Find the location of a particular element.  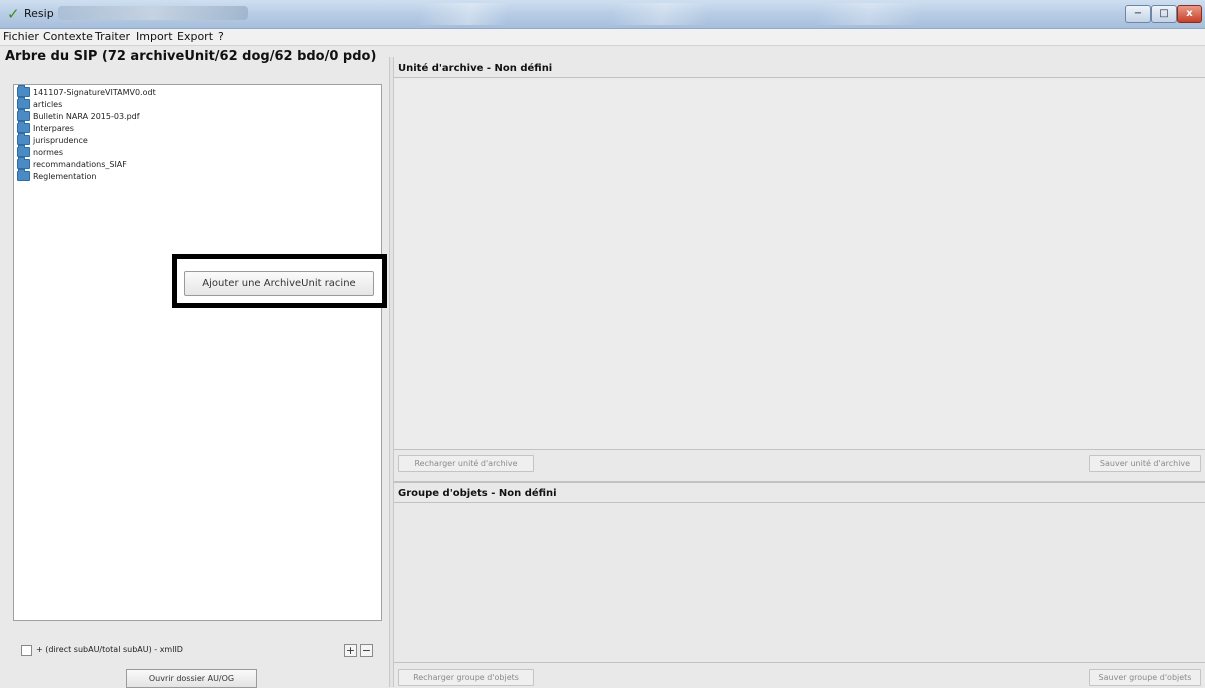

maximize-button: □ is located at coordinates (1164, 14).